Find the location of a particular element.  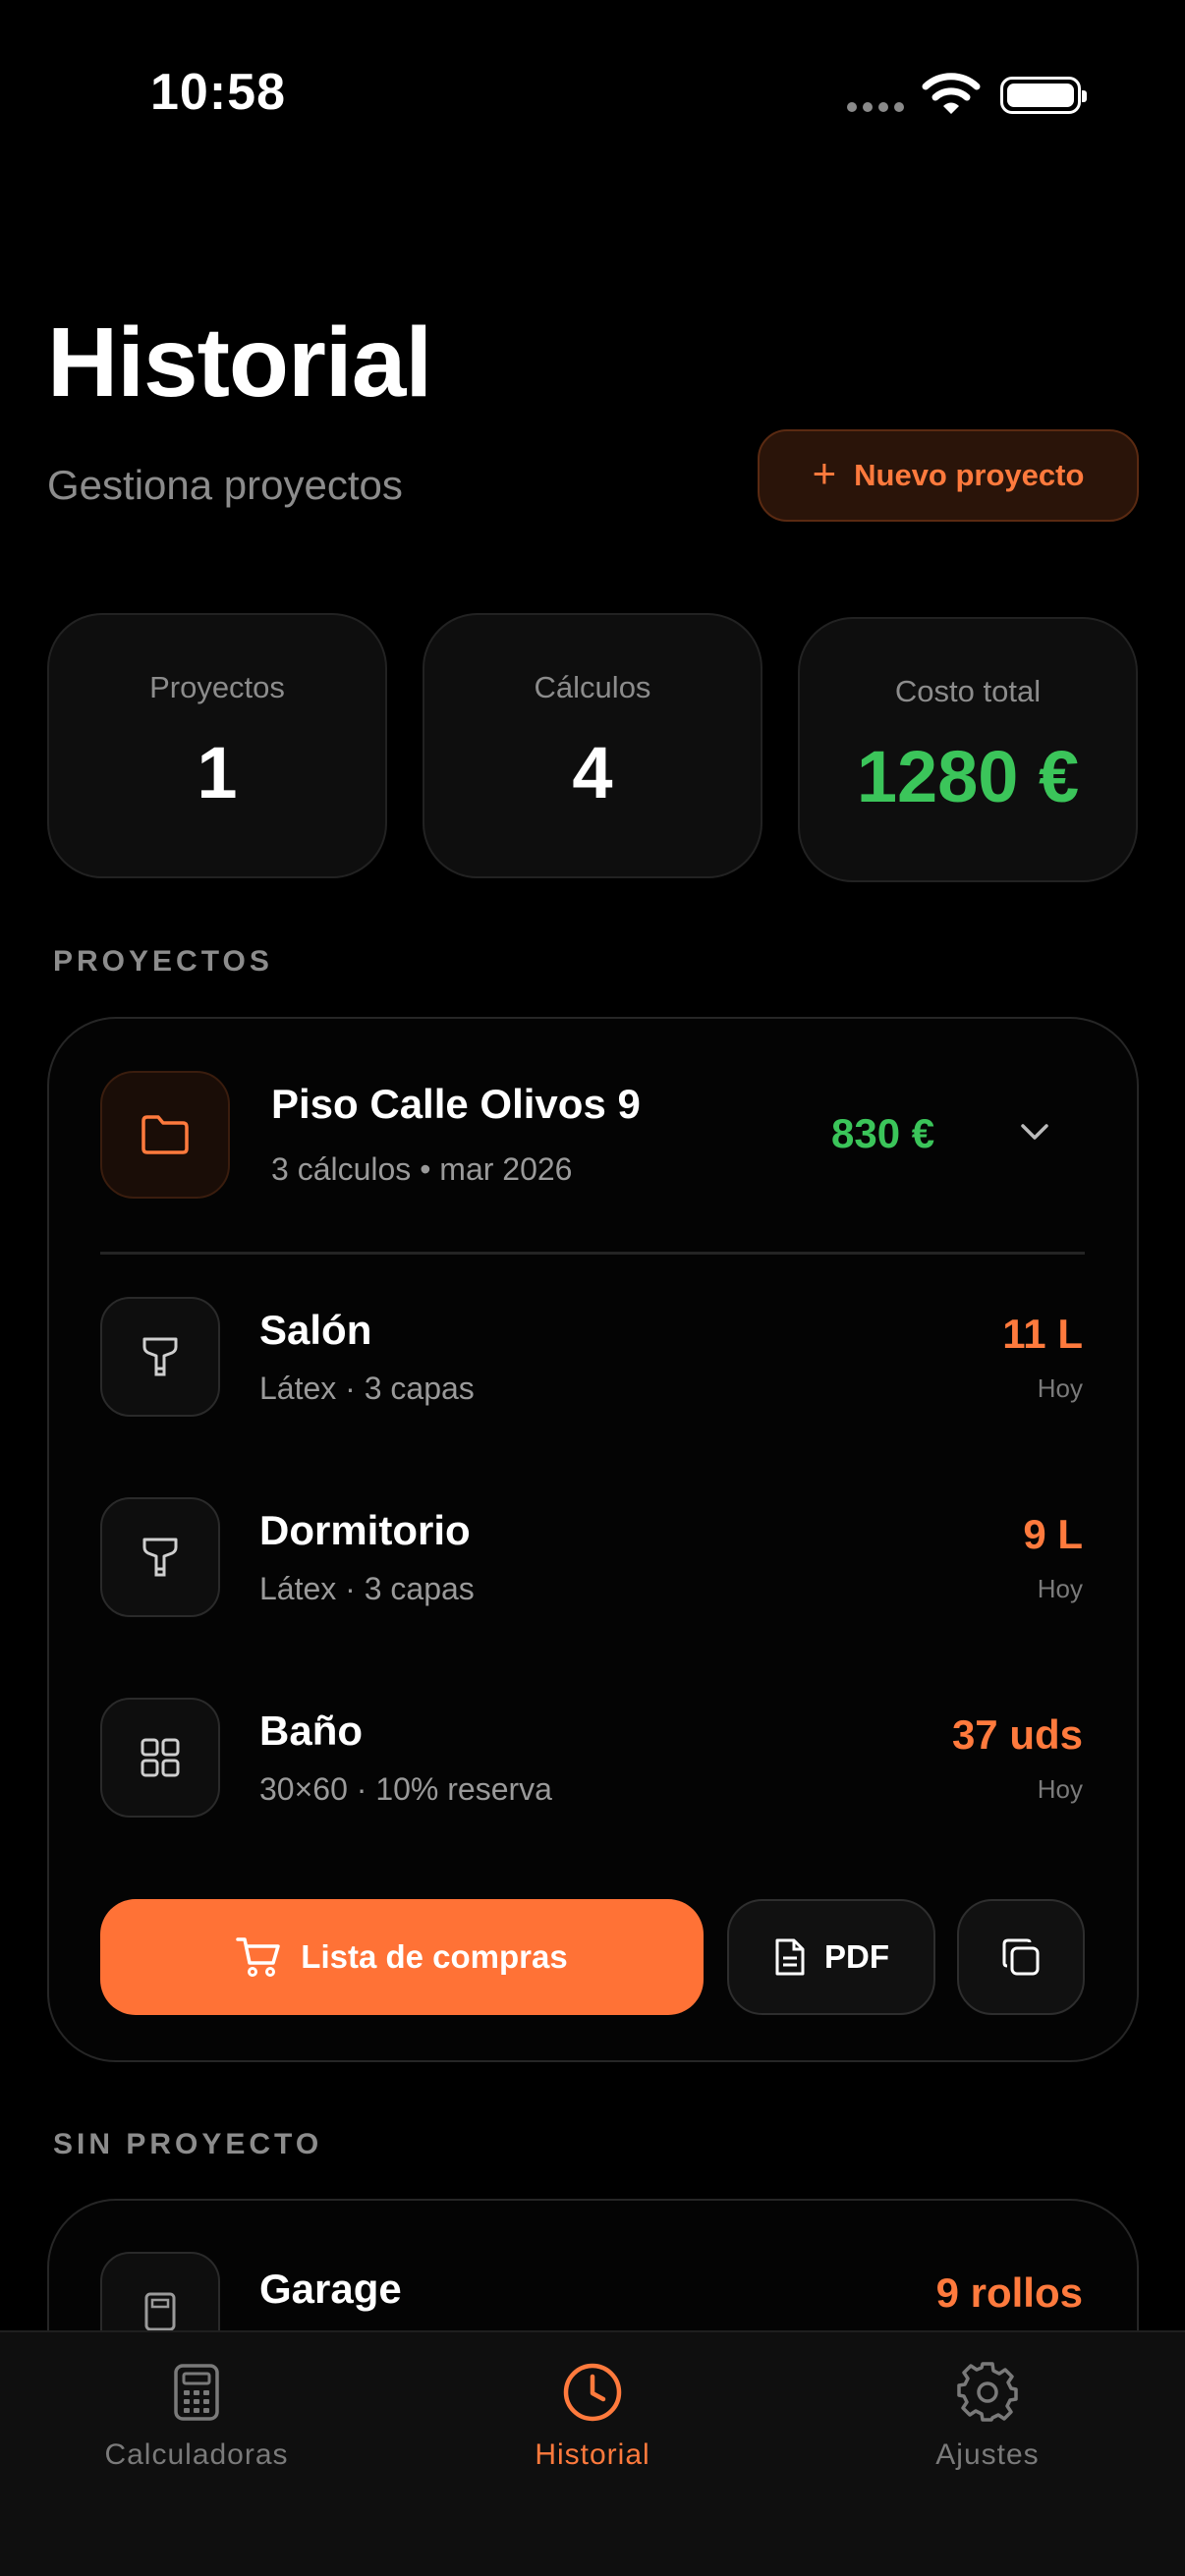

page-subtitle: Gestiona proyectos is located at coordinates (225, 485).